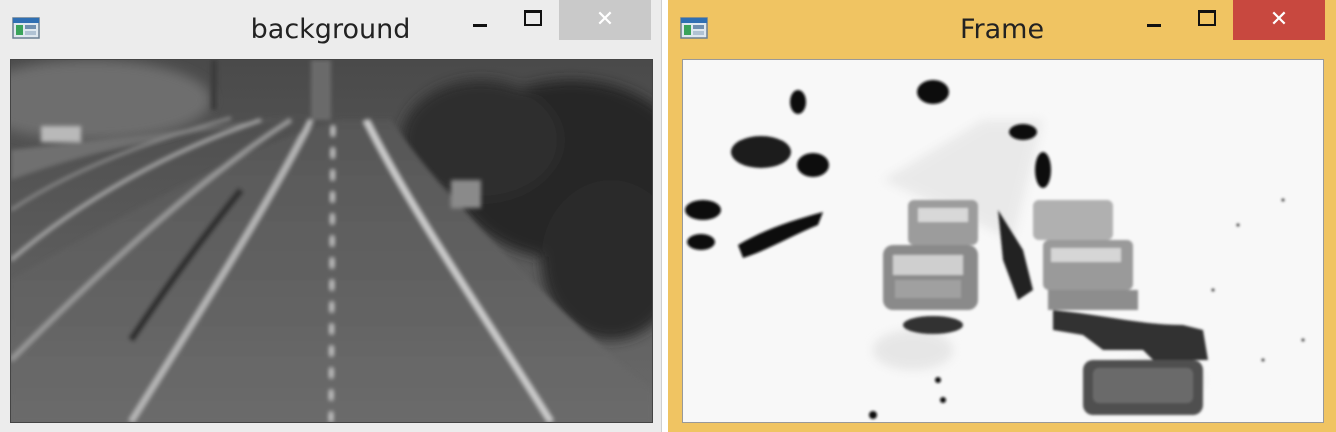  Describe the element at coordinates (1002, 29) in the screenshot. I see `frame-titlebar: Frame ✕` at that location.